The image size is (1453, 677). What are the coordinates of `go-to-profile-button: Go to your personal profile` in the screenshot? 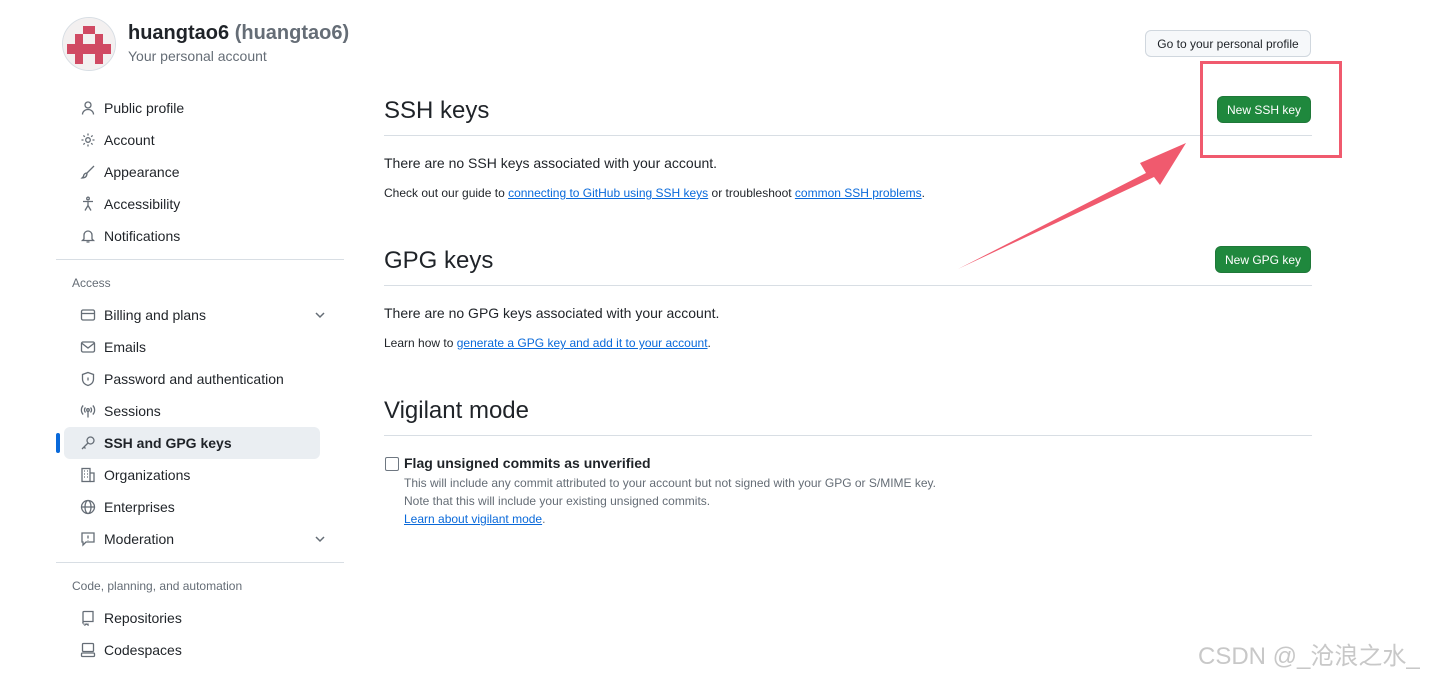 It's located at (1228, 43).